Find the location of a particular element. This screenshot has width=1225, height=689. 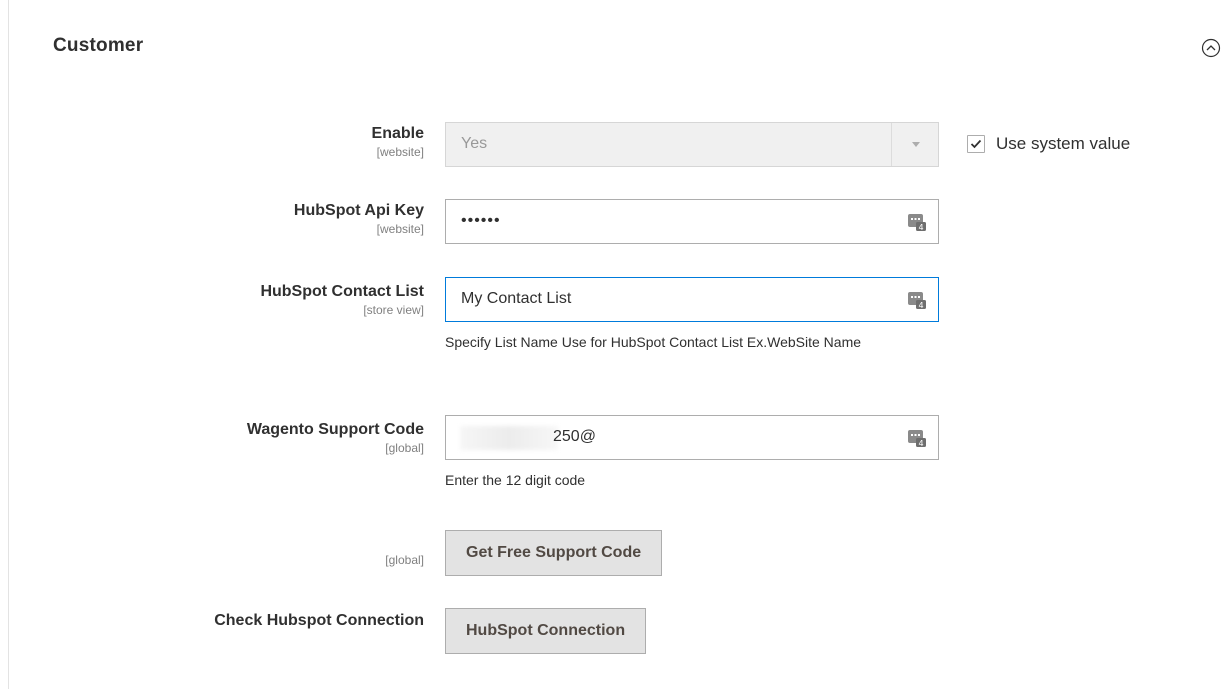

enable-label-group: Enable [website] is located at coordinates (398, 142).